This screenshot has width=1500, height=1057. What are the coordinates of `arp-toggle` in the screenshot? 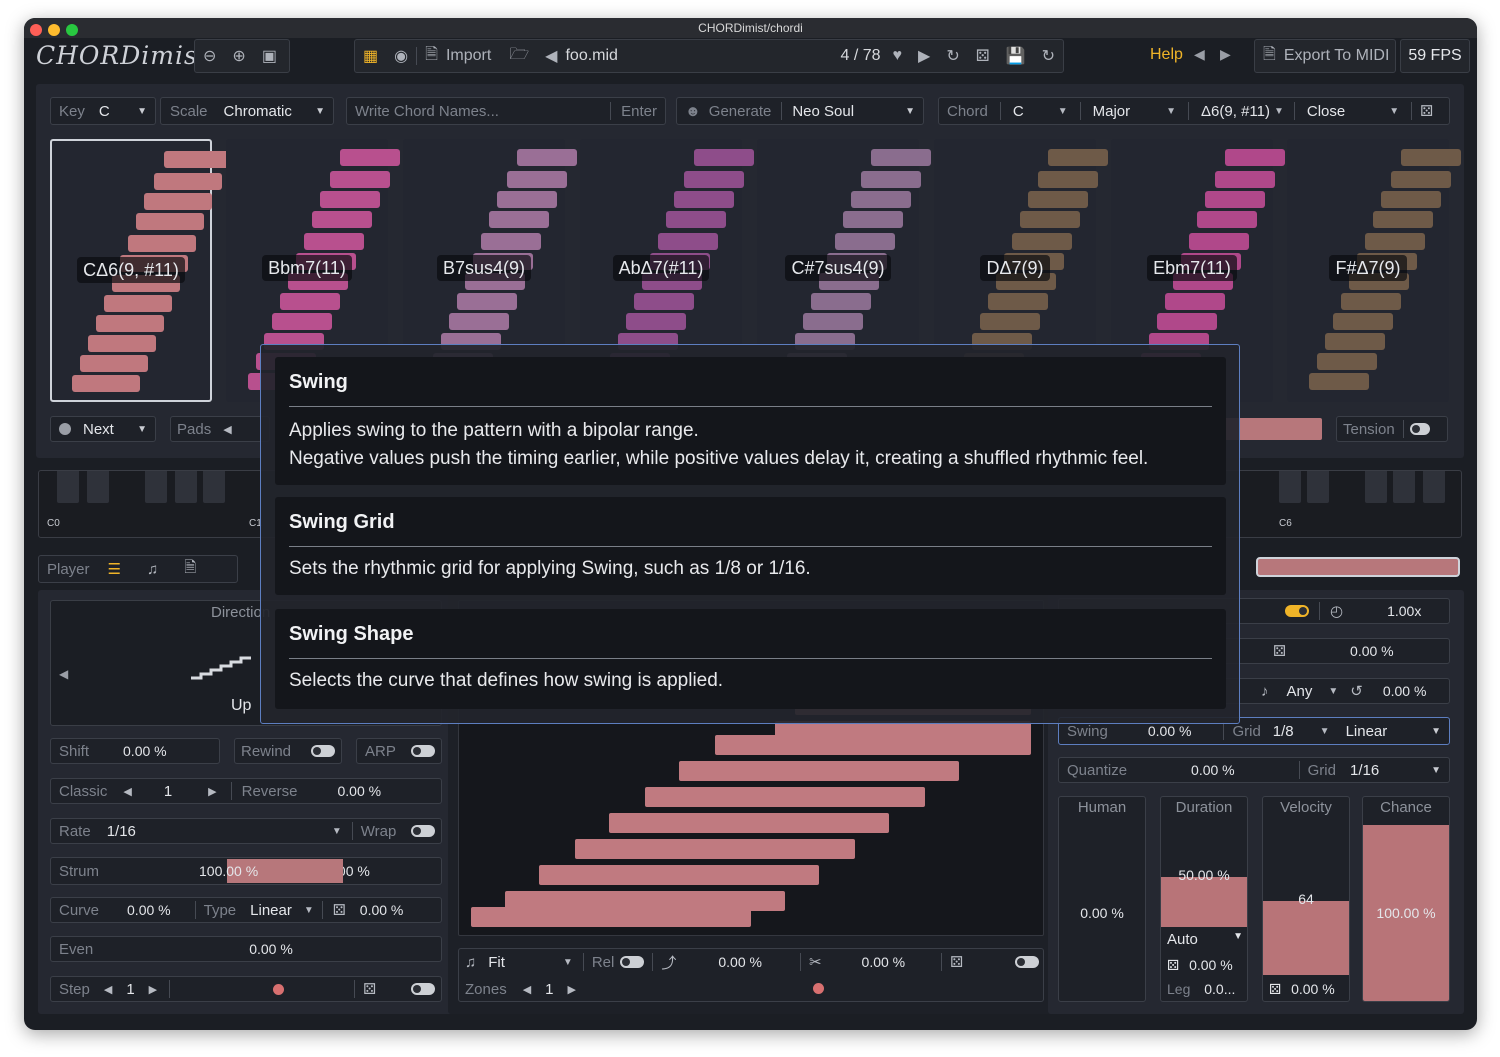 It's located at (423, 751).